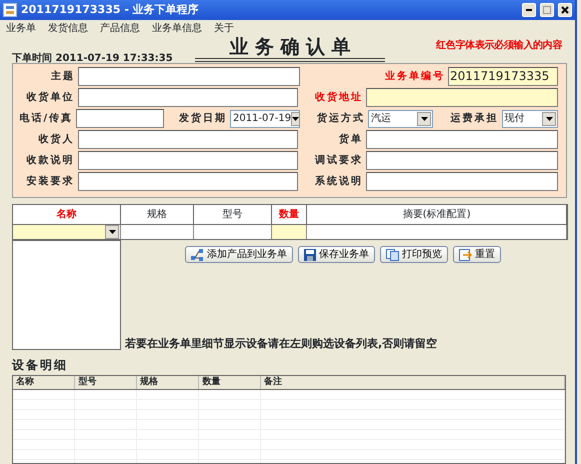 The height and width of the screenshot is (464, 581). Describe the element at coordinates (351, 139) in the screenshot. I see `field-label: 货单` at that location.